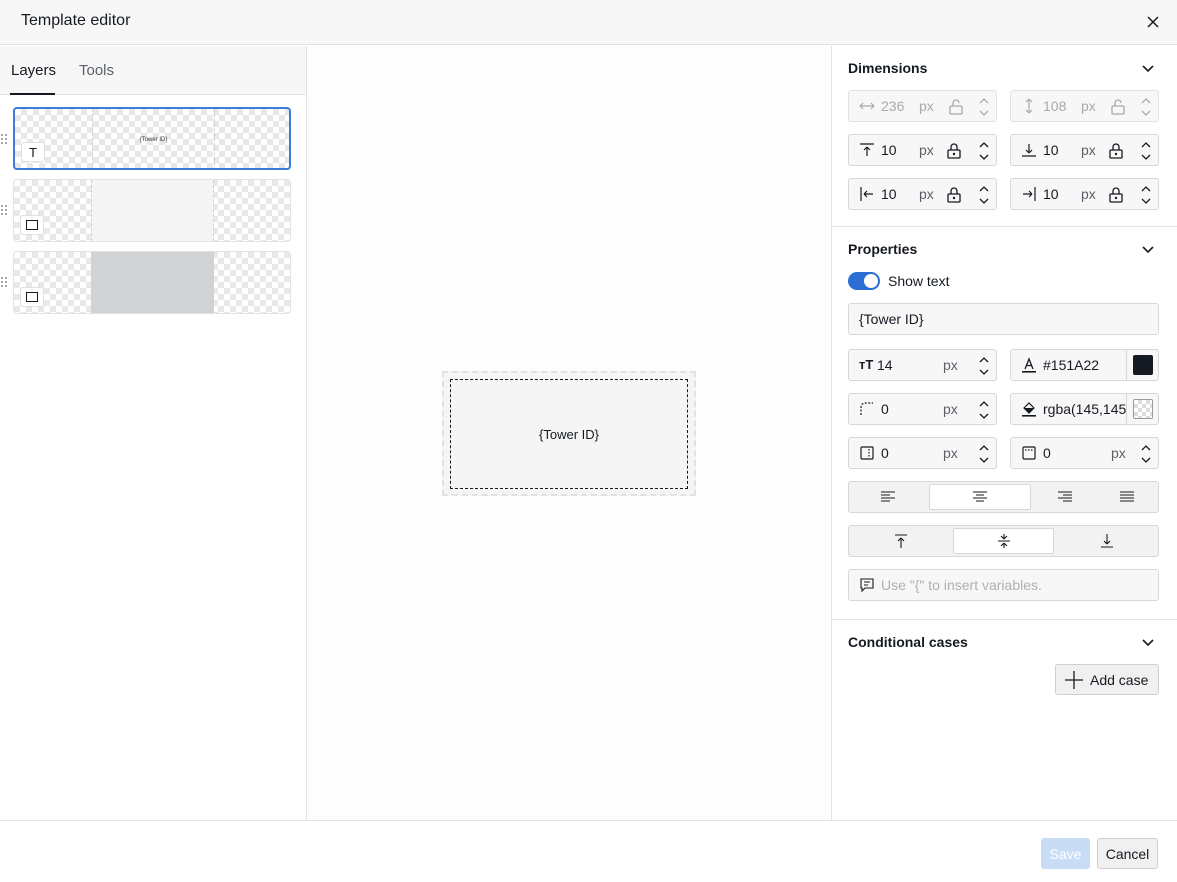  I want to click on margin-left-field: 10 px, so click(922, 194).